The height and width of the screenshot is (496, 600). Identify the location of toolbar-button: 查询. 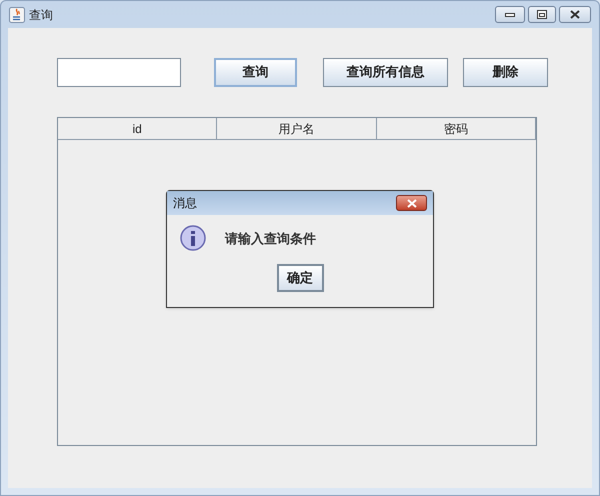
(255, 72).